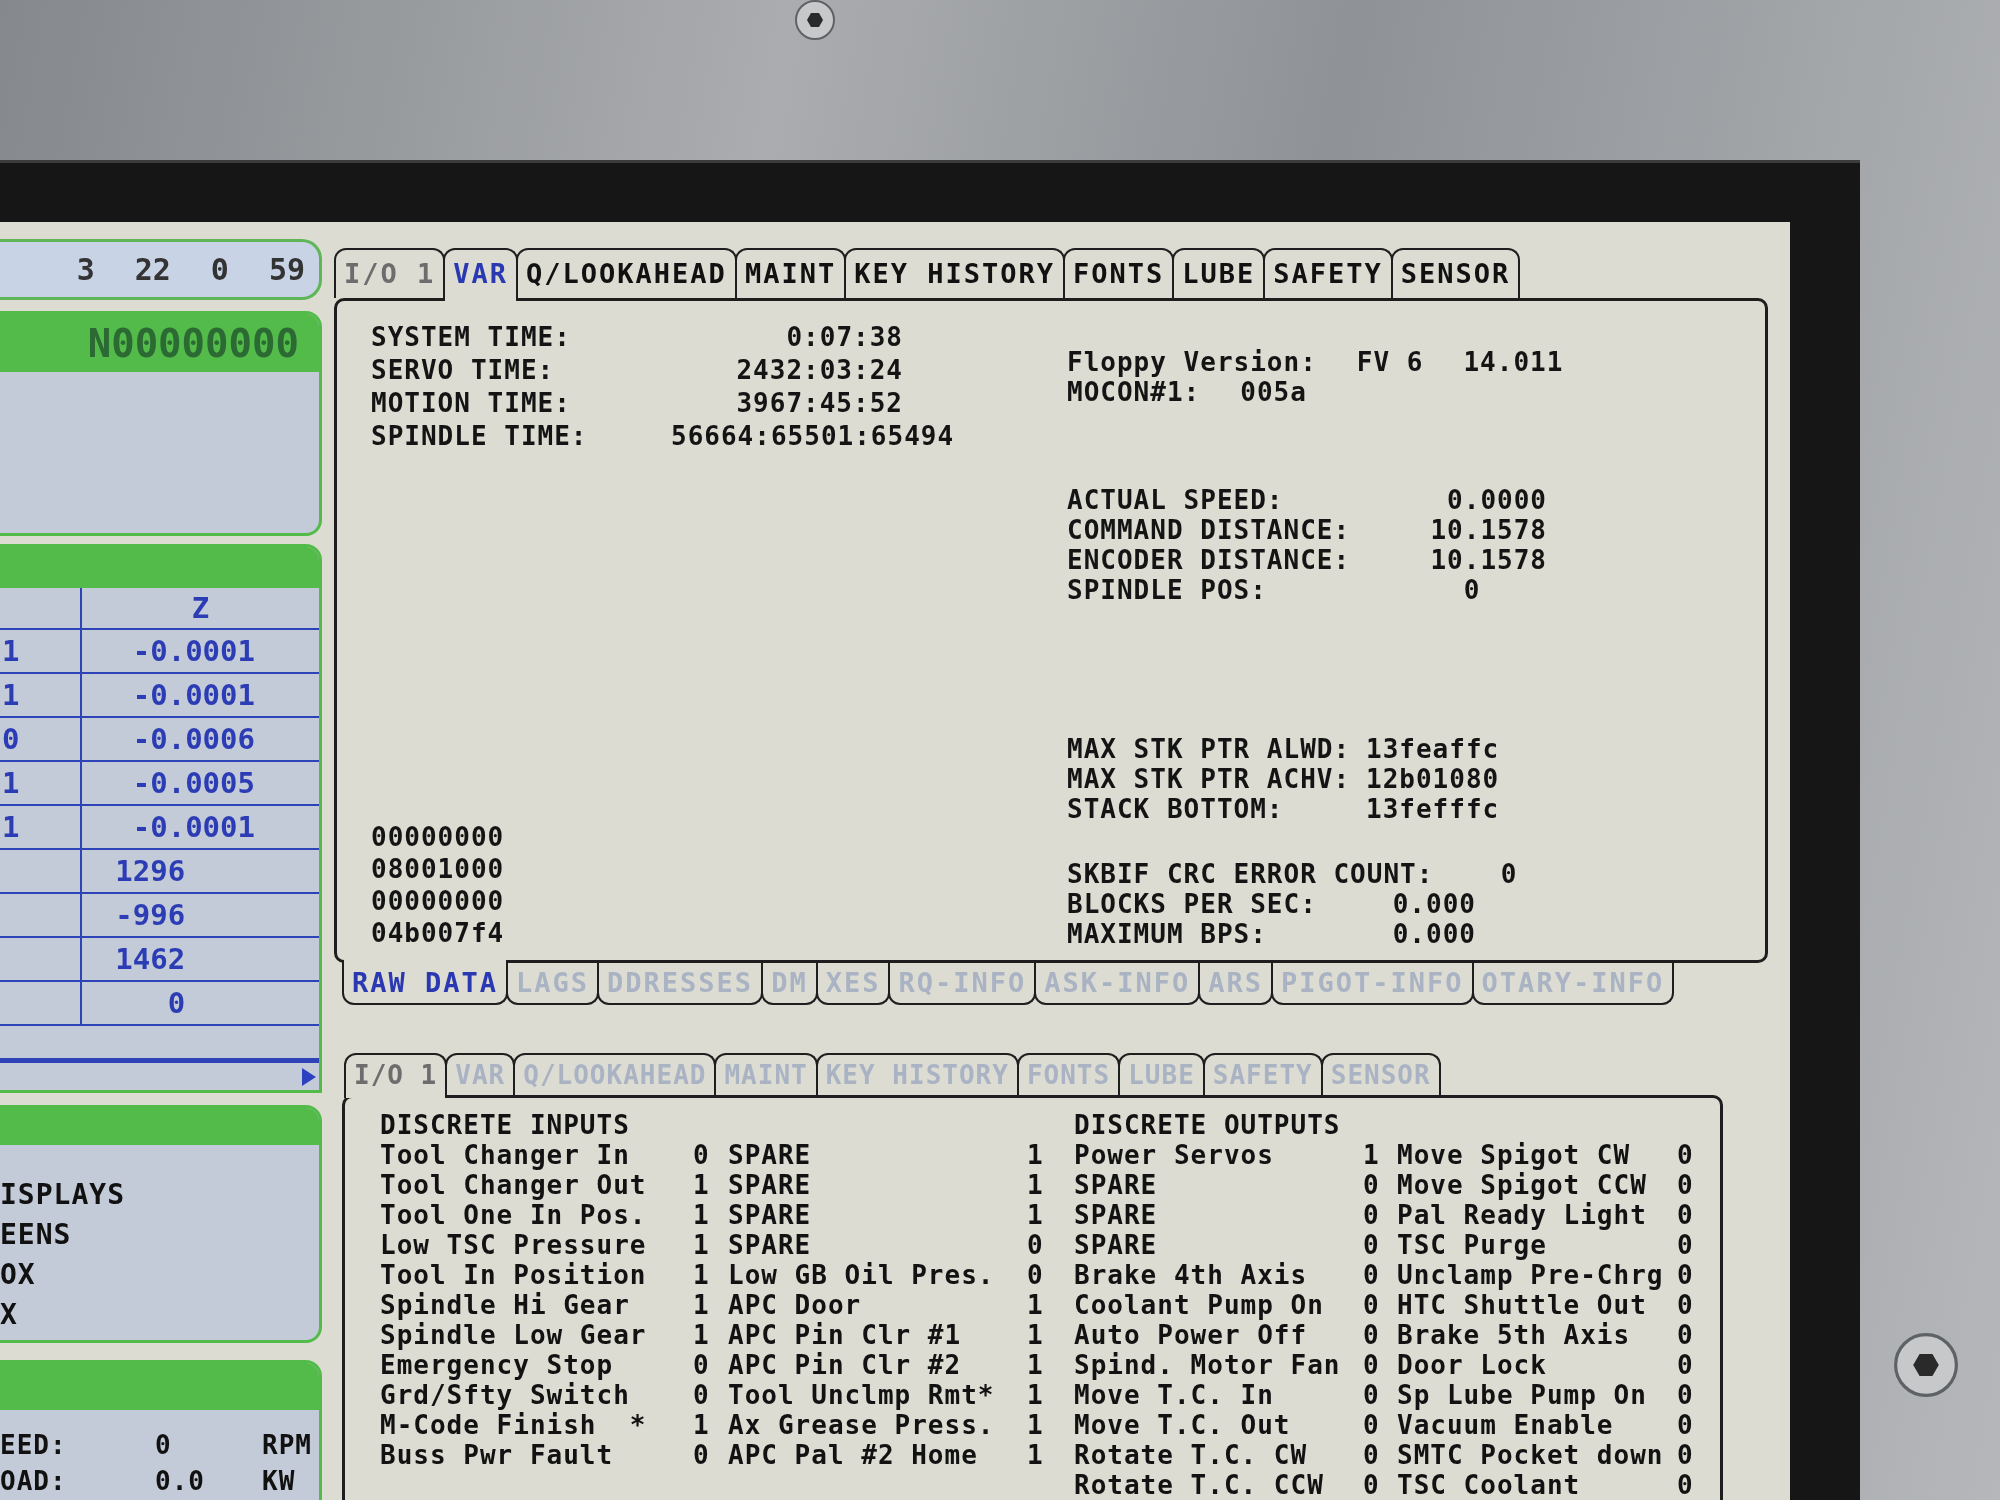 Image resolution: width=2000 pixels, height=1500 pixels. I want to click on menu-item: EENS, so click(36, 1235).